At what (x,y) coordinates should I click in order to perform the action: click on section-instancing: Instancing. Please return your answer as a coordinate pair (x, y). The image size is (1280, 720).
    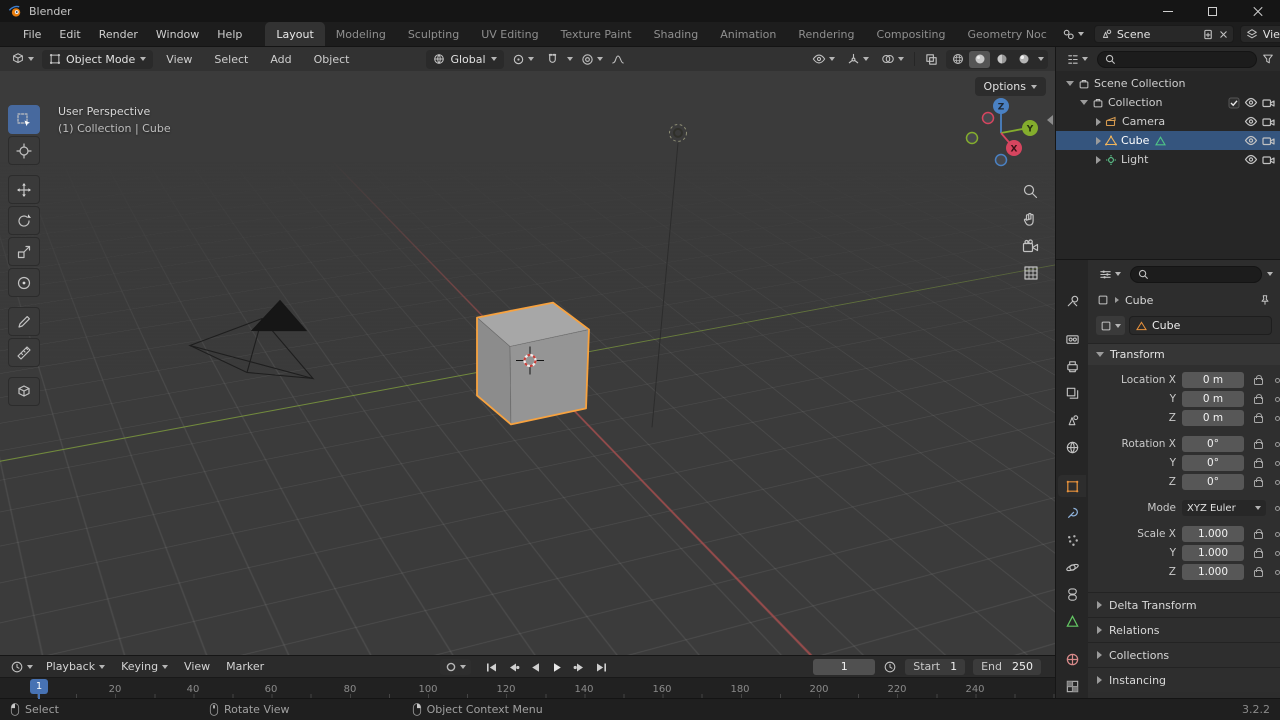
    Looking at the image, I should click on (1184, 679).